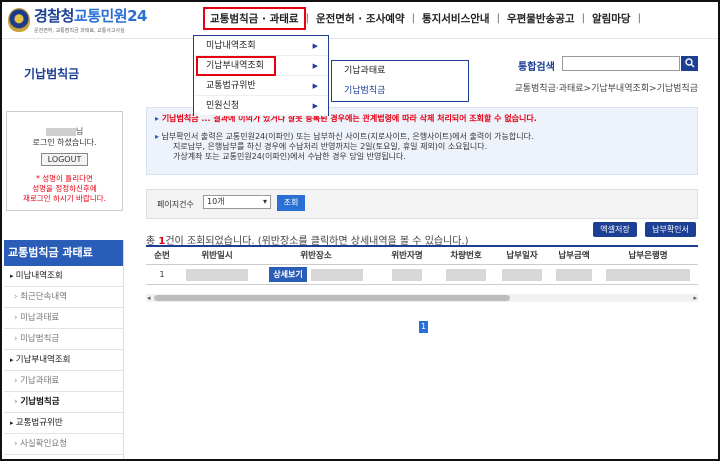  What do you see at coordinates (162, 274) in the screenshot?
I see `row-number: 1` at bounding box center [162, 274].